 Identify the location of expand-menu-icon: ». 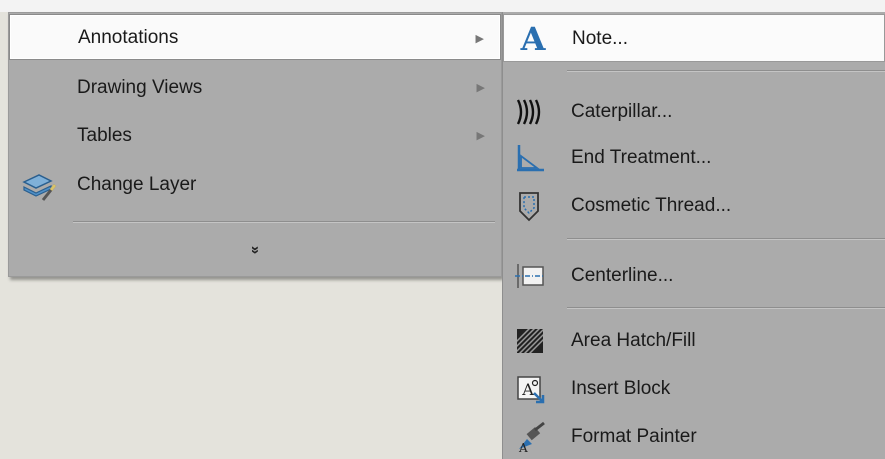
(255, 250).